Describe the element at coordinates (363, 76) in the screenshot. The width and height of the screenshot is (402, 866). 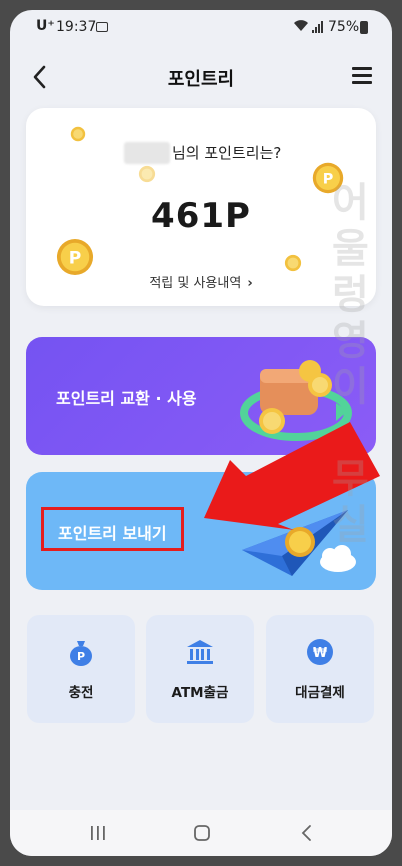
I see `menu-button` at that location.